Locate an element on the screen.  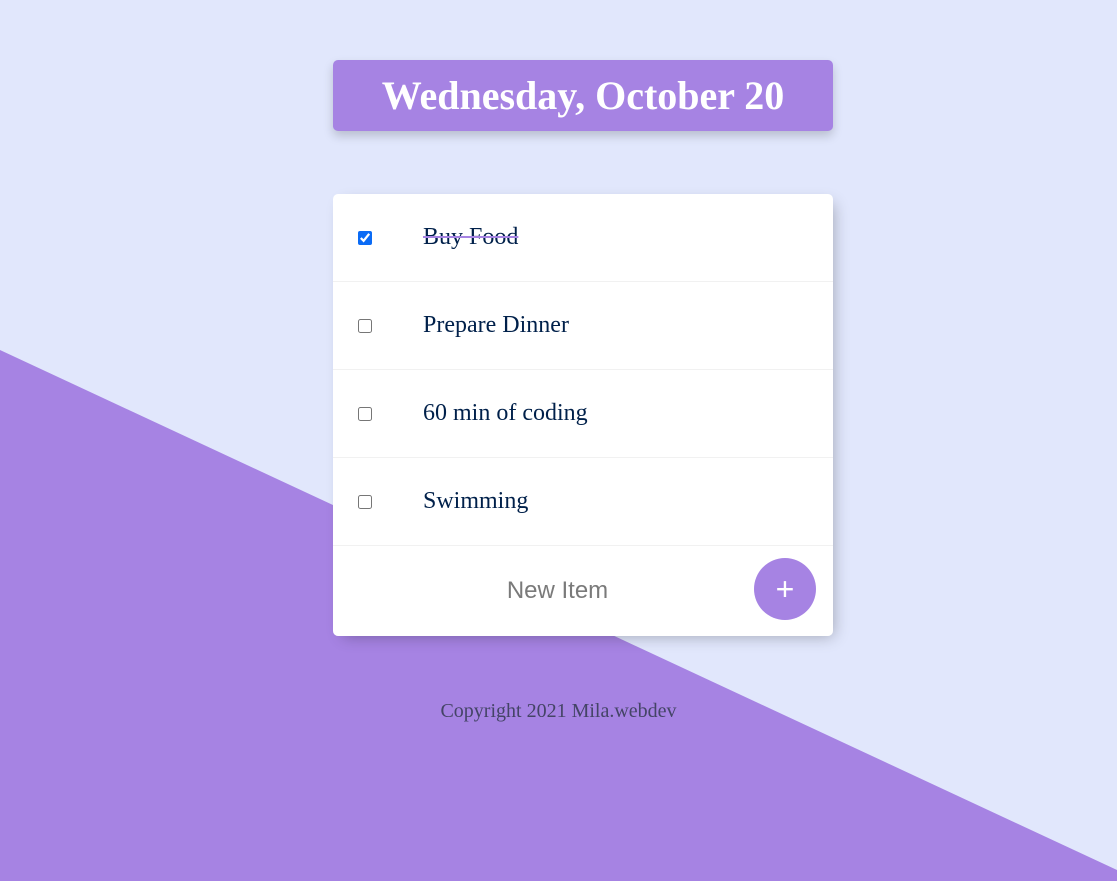
new-item-form: + is located at coordinates (583, 590).